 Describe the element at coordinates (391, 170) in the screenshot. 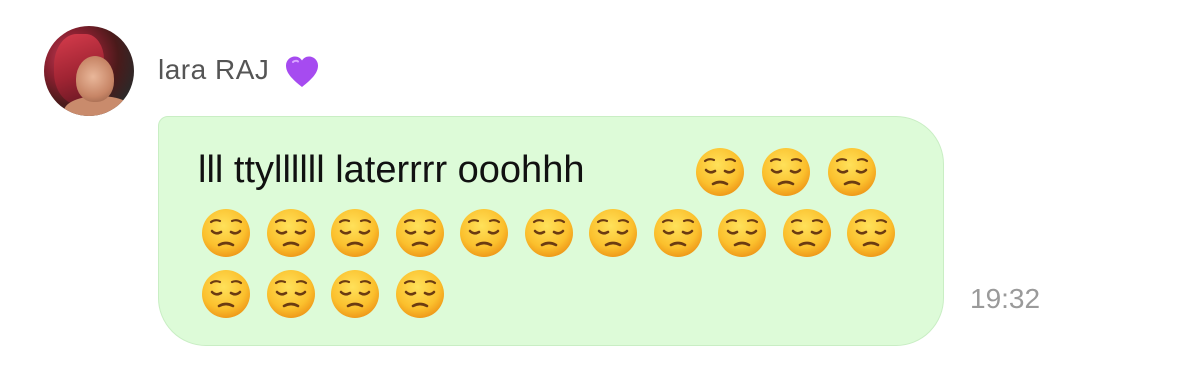

I see `message-text: lll ttyllllll laterrrr ooohhh` at that location.